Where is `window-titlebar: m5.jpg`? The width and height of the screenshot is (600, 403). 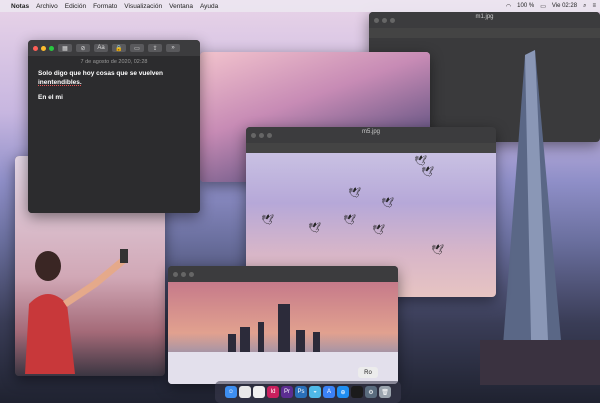 window-titlebar: m5.jpg is located at coordinates (371, 135).